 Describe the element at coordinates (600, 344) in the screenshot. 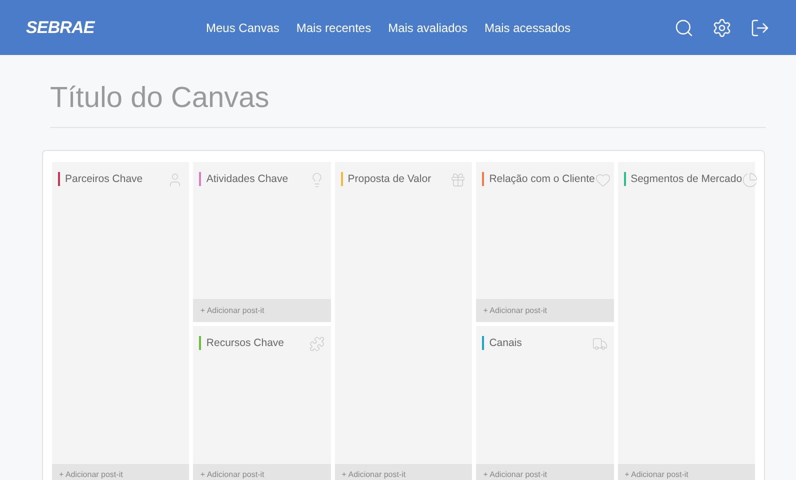

I see `truck-icon` at that location.